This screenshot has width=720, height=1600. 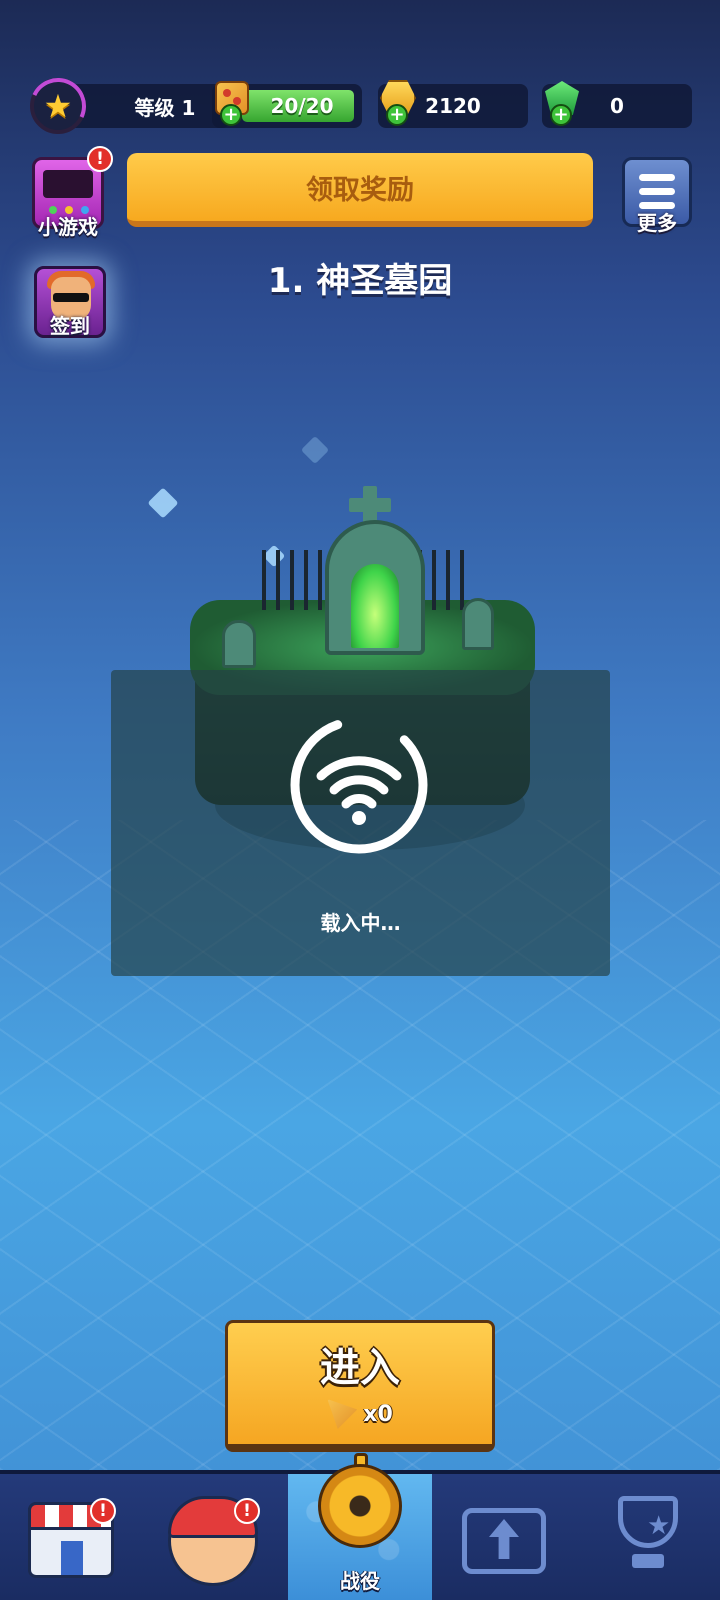 I want to click on claim-reward-label: 领取奖励, so click(x=360, y=190).